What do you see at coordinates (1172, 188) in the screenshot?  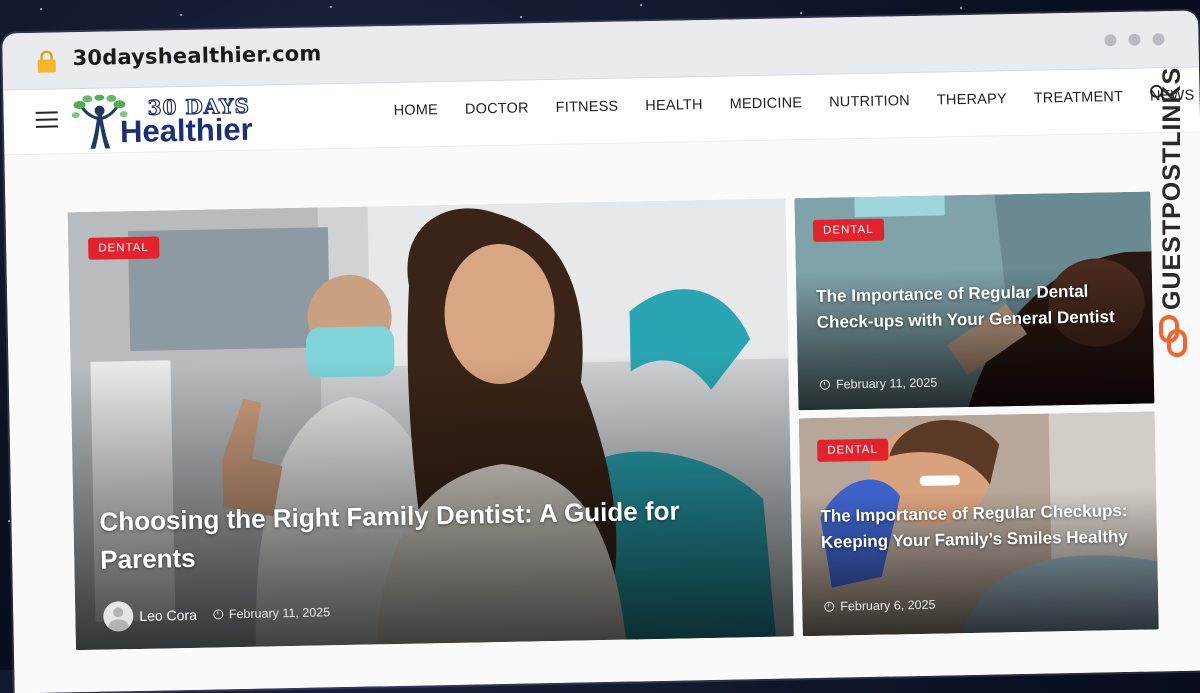 I see `watermark-text: GUESTPOSTLINKS` at bounding box center [1172, 188].